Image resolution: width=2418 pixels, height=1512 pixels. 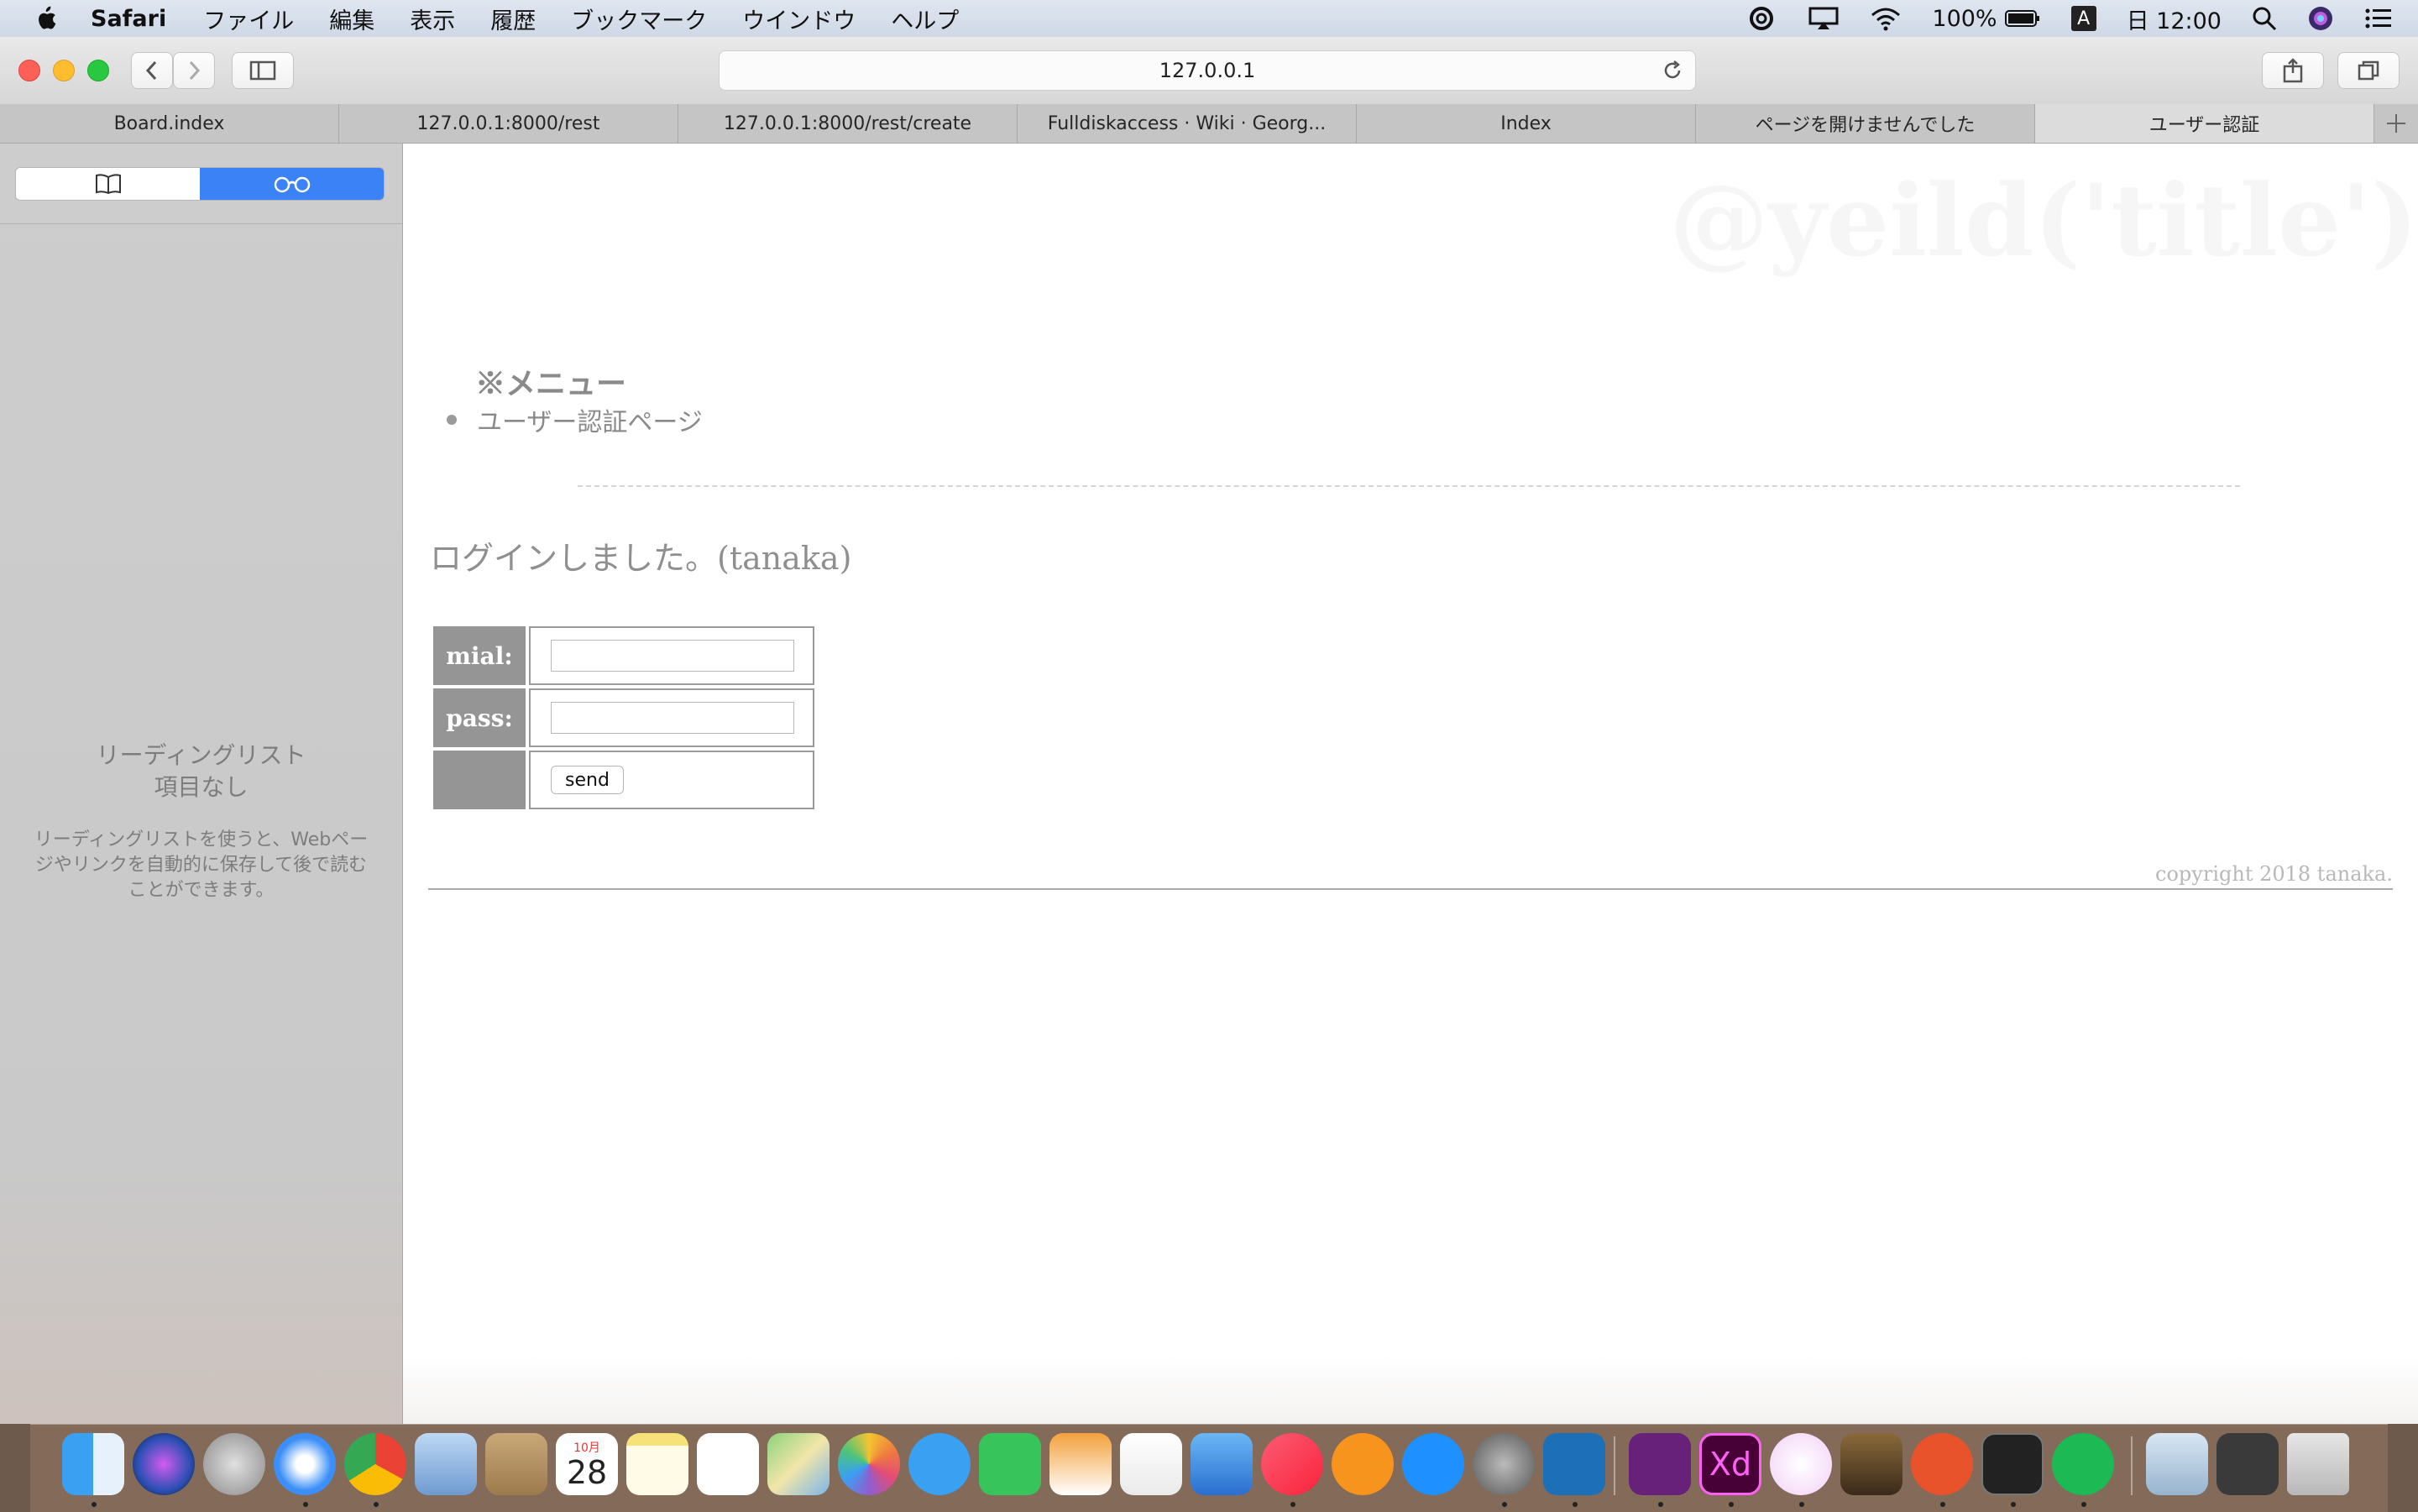 I want to click on terminal-icon, so click(x=2012, y=1464).